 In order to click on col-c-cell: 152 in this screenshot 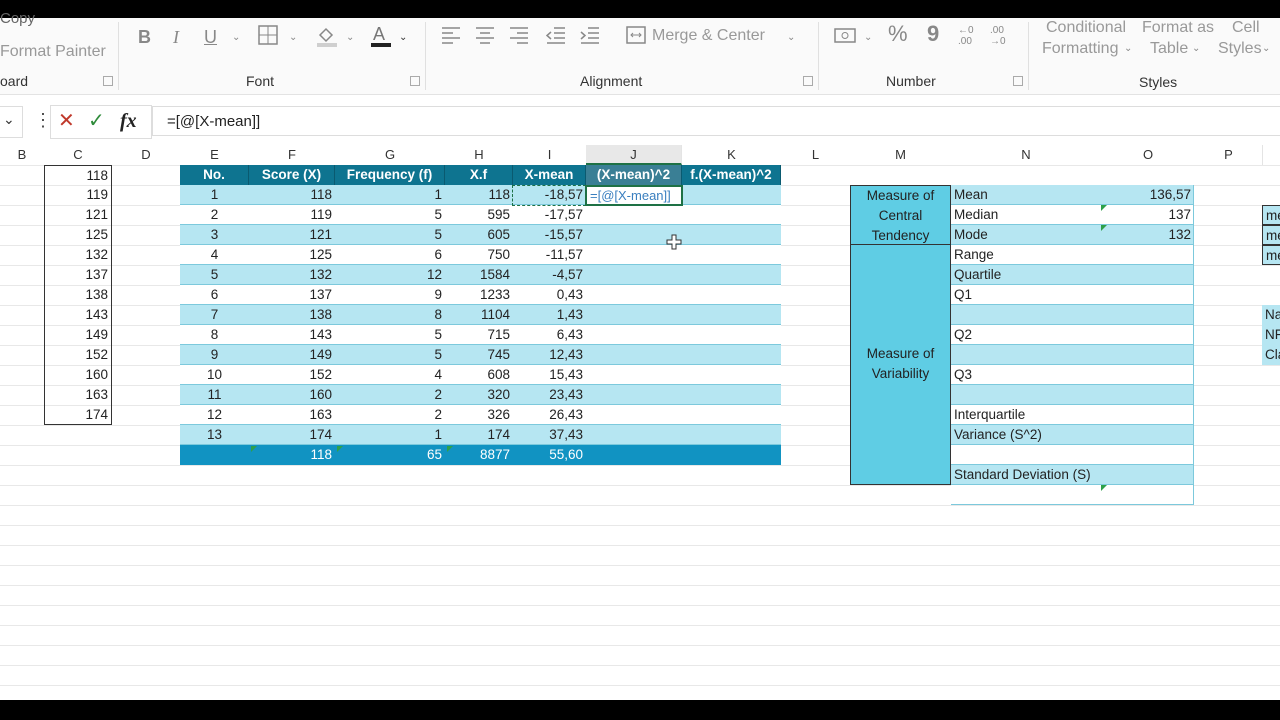, I will do `click(78, 355)`.